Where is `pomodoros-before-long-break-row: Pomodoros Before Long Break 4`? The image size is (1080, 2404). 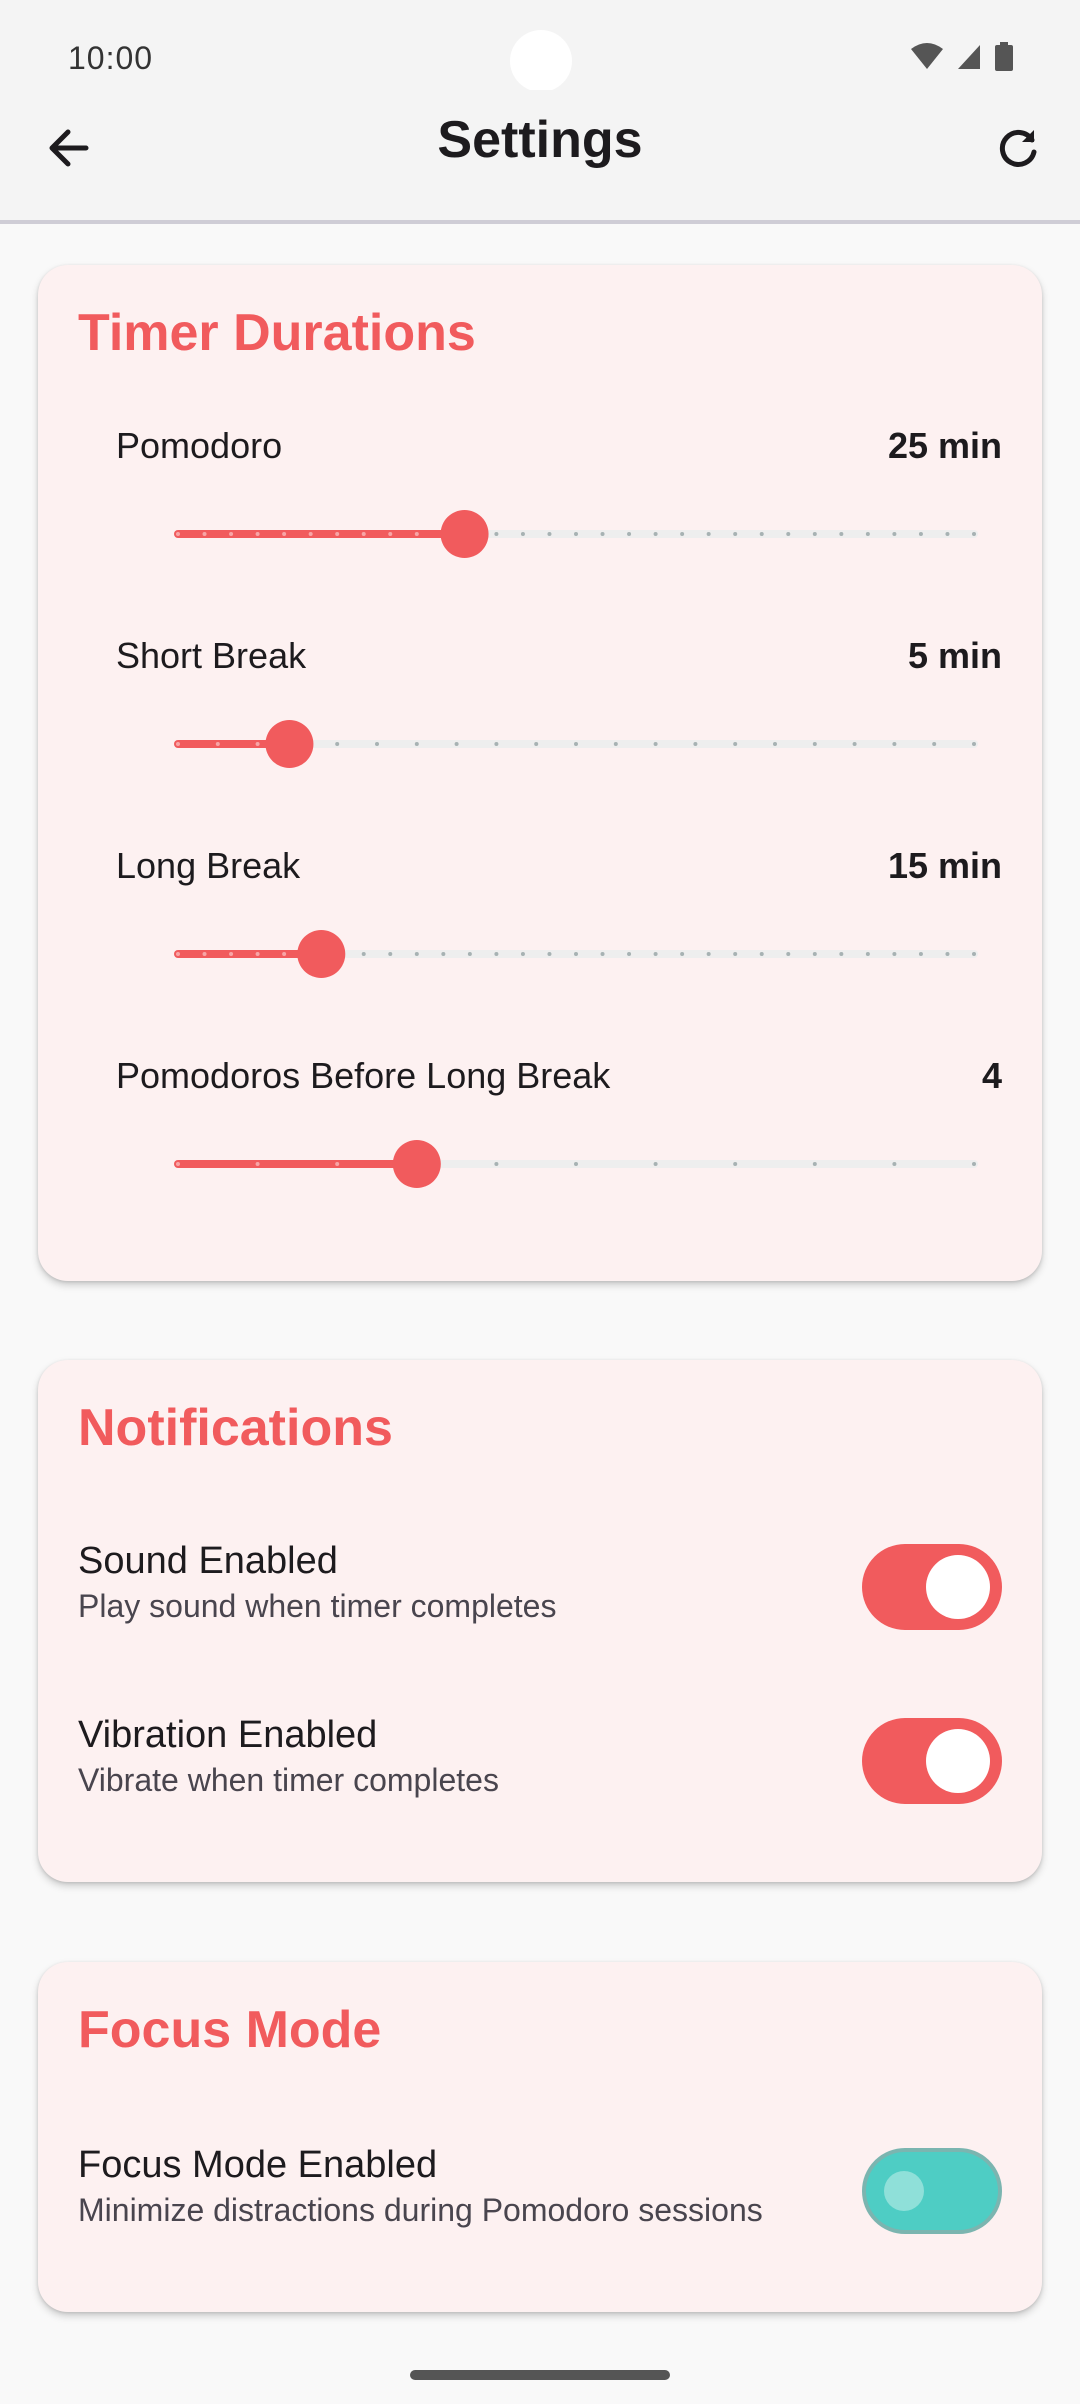
pomodoros-before-long-break-row: Pomodoros Before Long Break 4 is located at coordinates (559, 1145).